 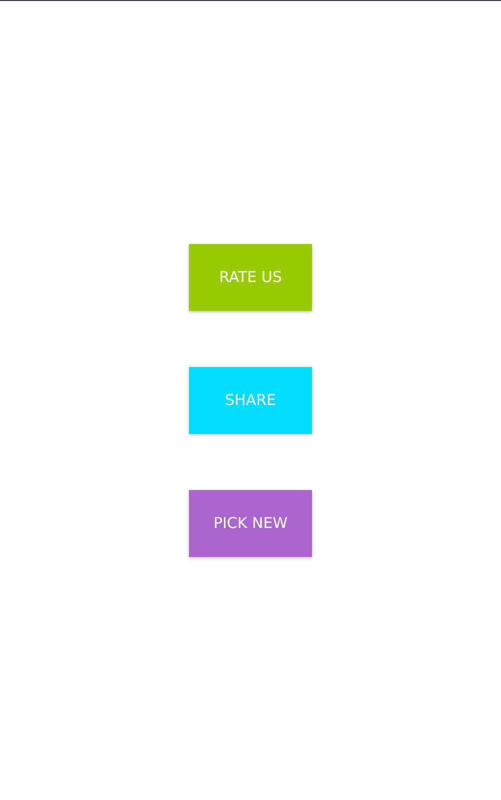 I want to click on menu-button: RATE US, so click(x=250, y=277).